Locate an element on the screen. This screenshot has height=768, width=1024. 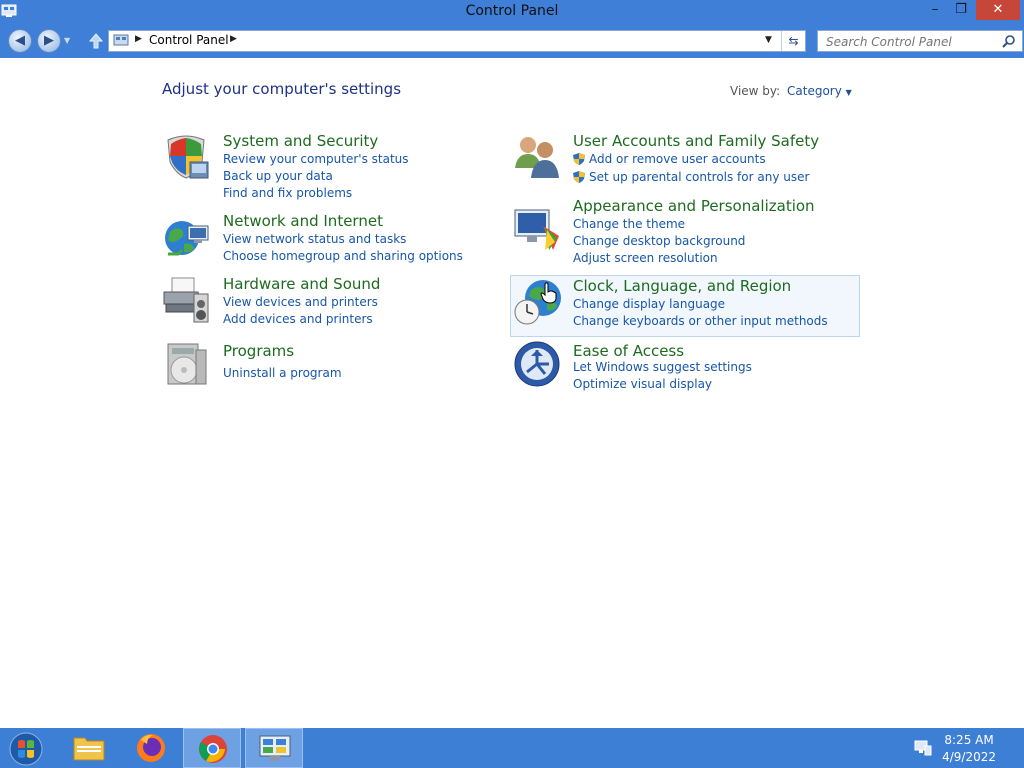
search-input is located at coordinates (916, 42).